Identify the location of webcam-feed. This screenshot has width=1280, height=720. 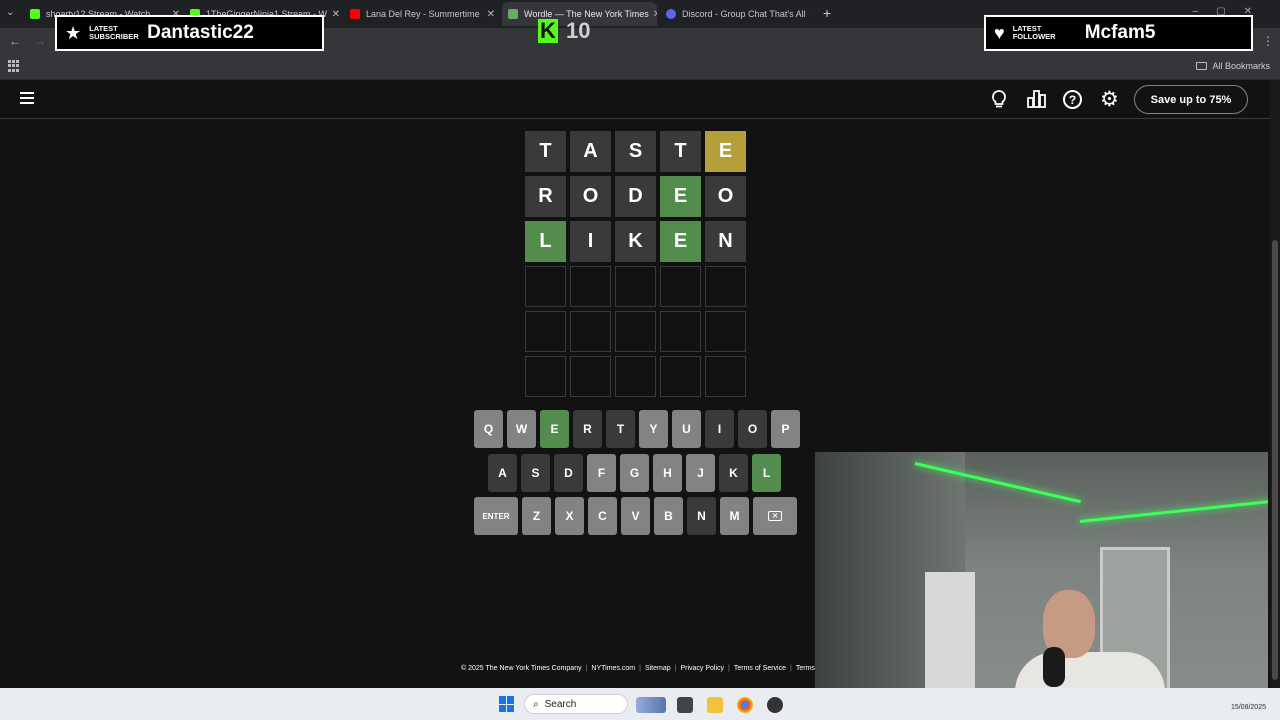
(1041, 579).